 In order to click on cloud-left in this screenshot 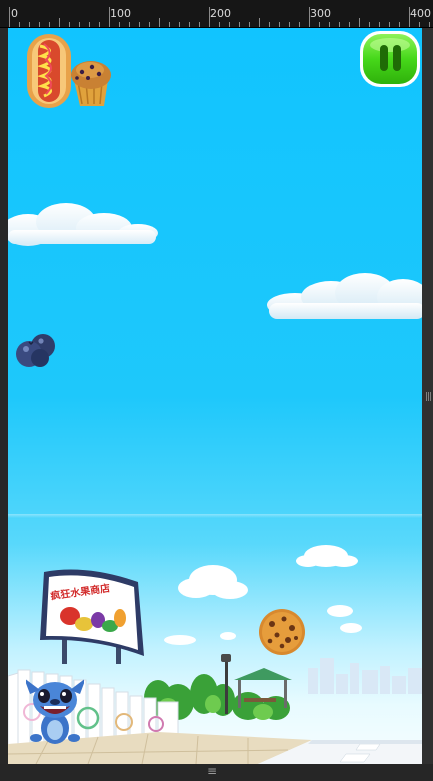, I will do `click(83, 224)`.